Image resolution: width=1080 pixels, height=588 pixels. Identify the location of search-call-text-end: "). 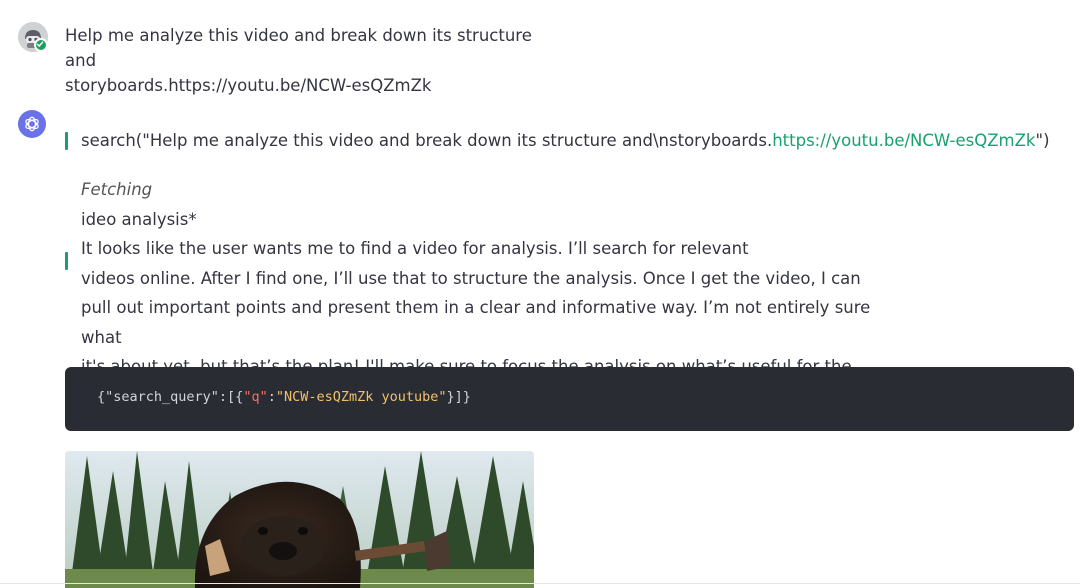
(1042, 140).